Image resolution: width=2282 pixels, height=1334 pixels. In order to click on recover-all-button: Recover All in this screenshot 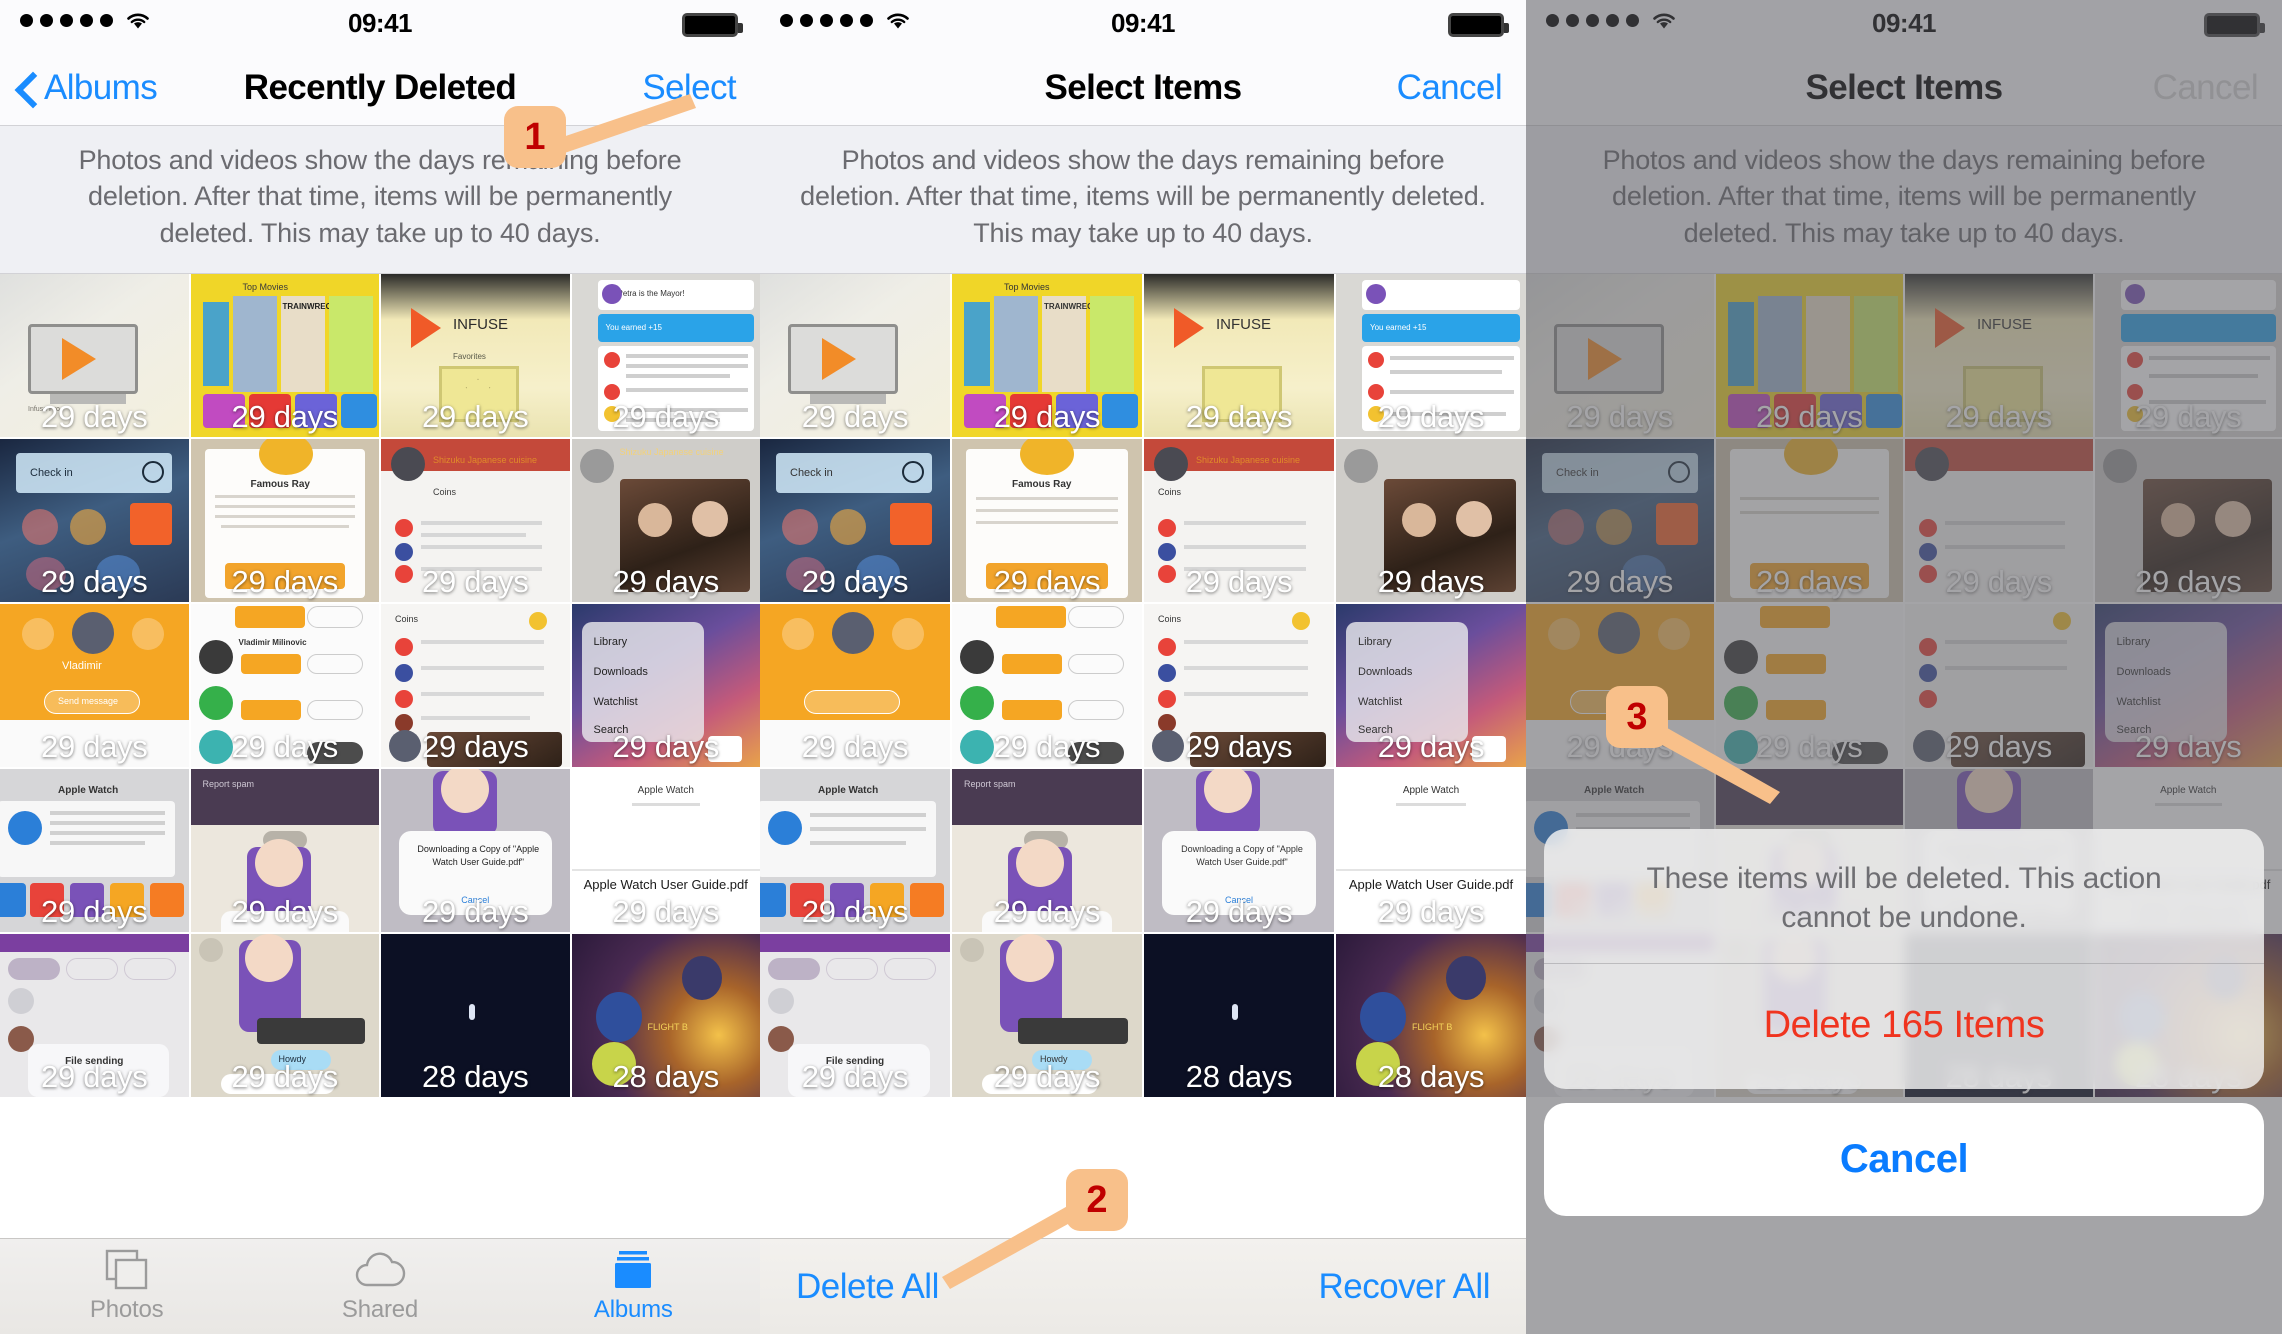, I will do `click(1404, 1287)`.